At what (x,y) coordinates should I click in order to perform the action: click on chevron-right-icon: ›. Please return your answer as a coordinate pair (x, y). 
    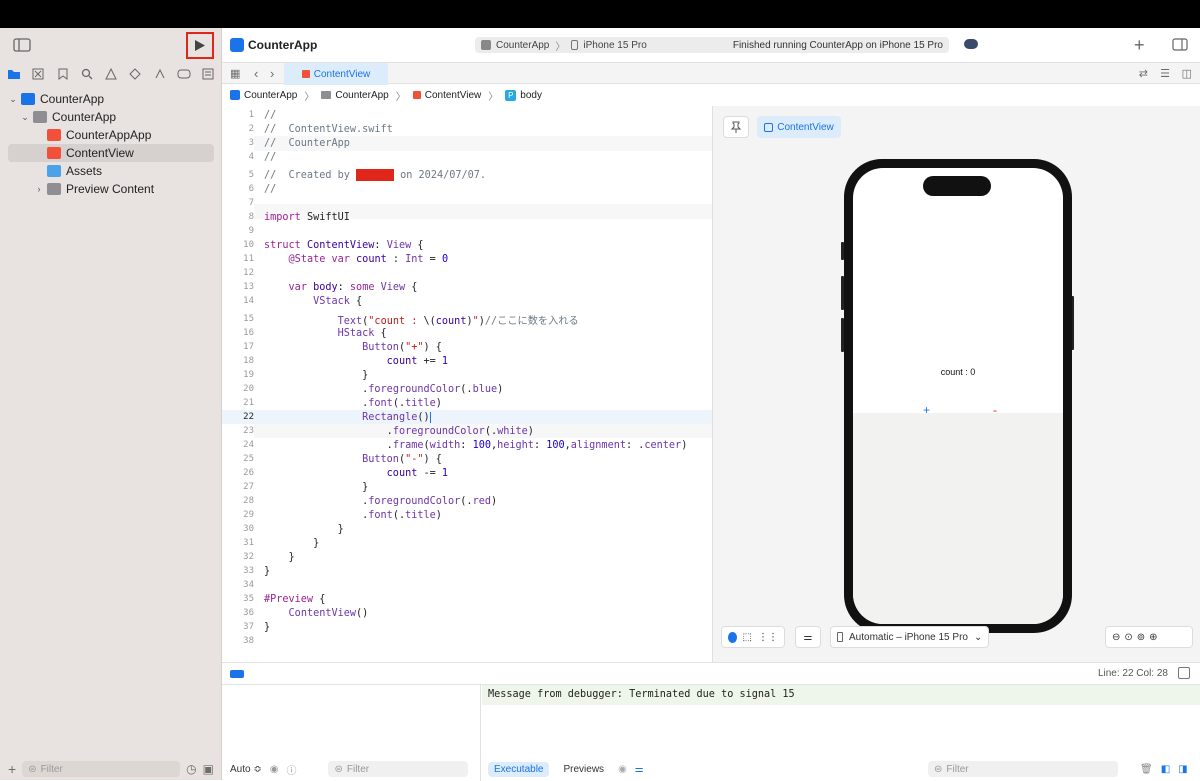
    Looking at the image, I should click on (39, 189).